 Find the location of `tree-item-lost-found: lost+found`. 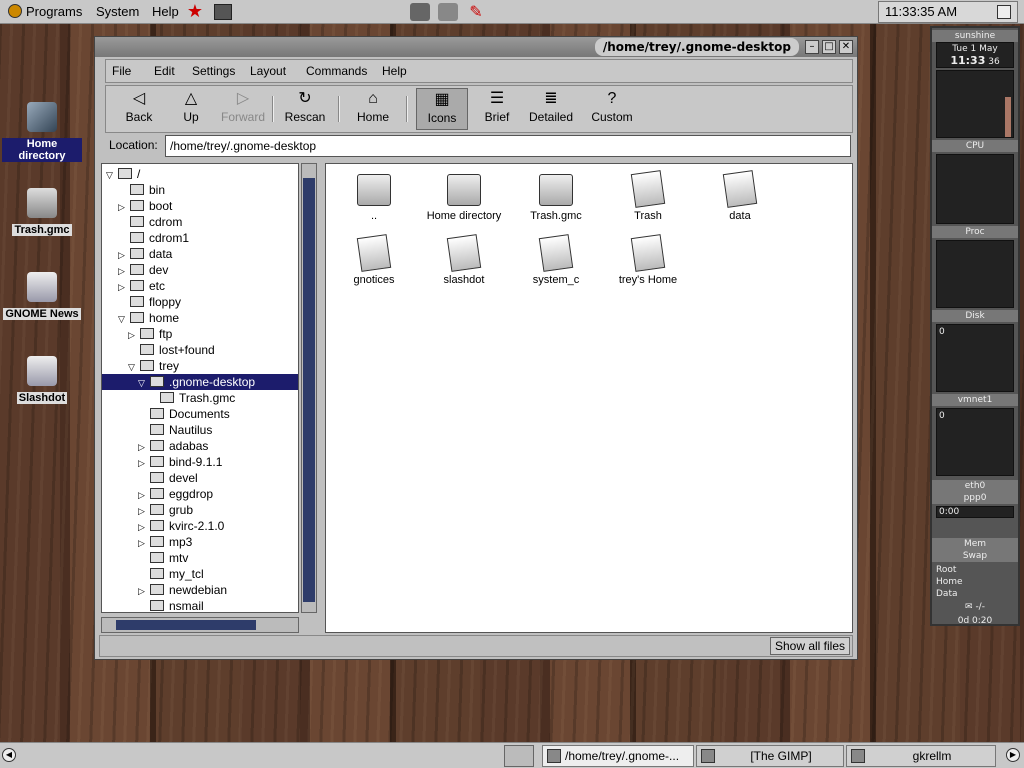

tree-item-lost-found: lost+found is located at coordinates (177, 350).